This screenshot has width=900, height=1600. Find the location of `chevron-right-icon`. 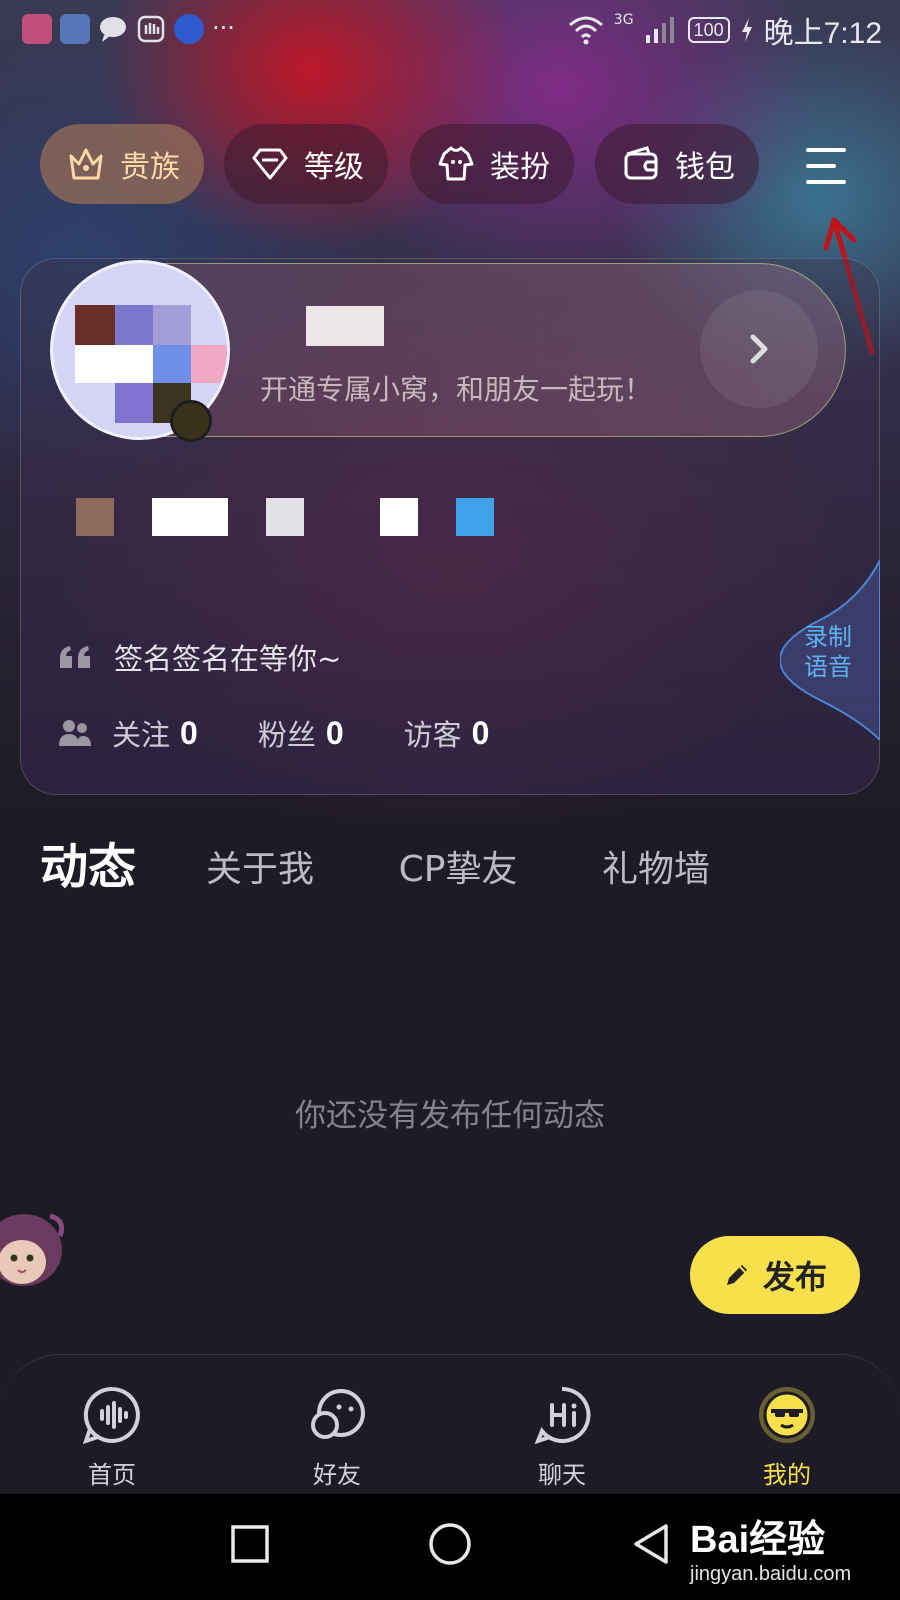

chevron-right-icon is located at coordinates (759, 349).